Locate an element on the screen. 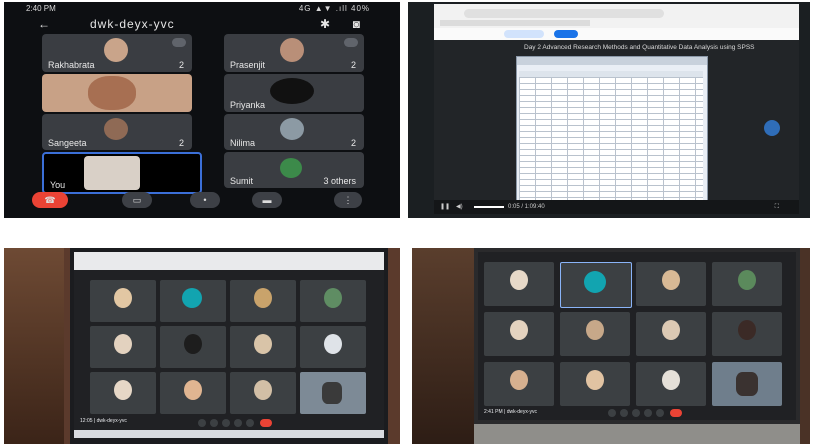 The height and width of the screenshot is (446, 814). windows-taskbar is located at coordinates (229, 434).